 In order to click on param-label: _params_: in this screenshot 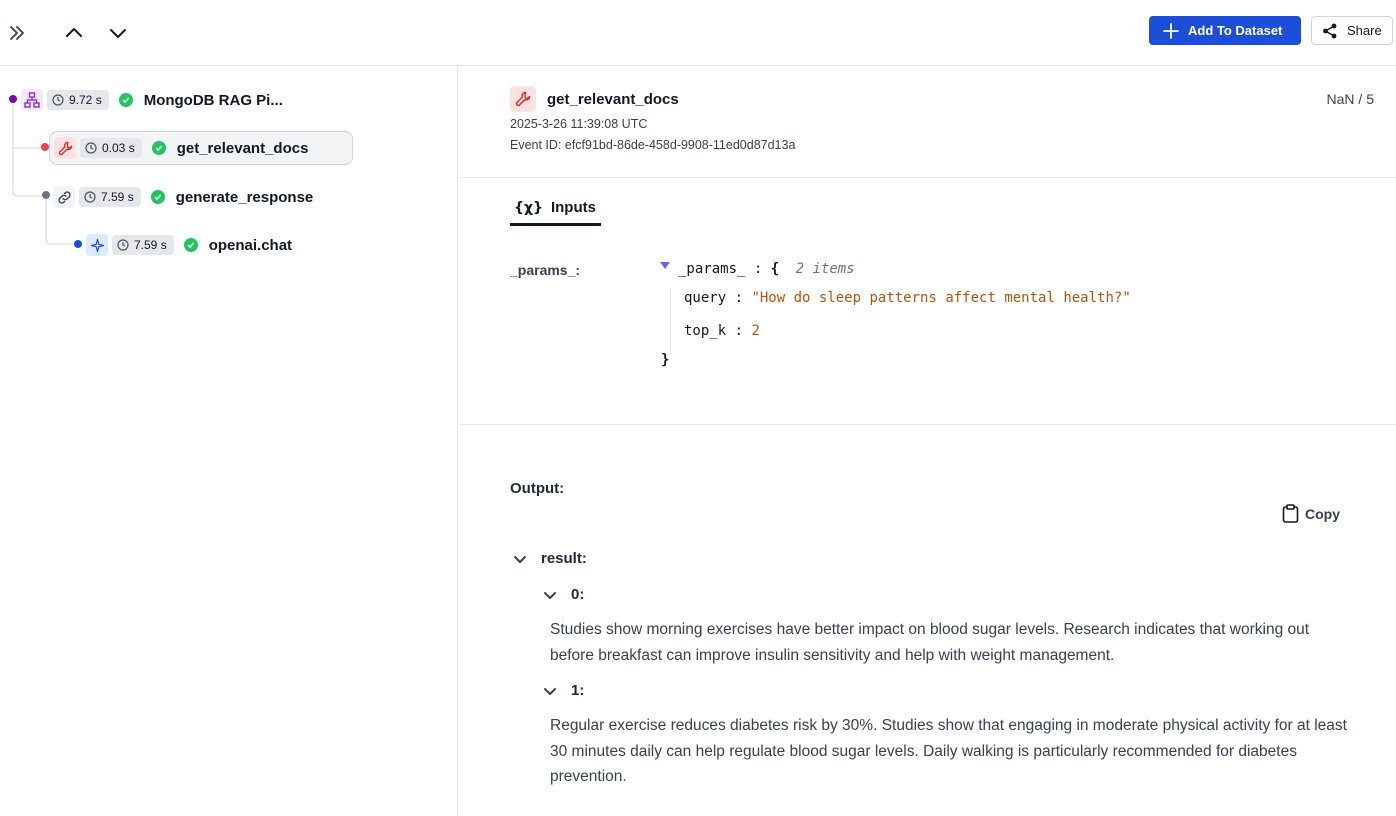, I will do `click(545, 270)`.